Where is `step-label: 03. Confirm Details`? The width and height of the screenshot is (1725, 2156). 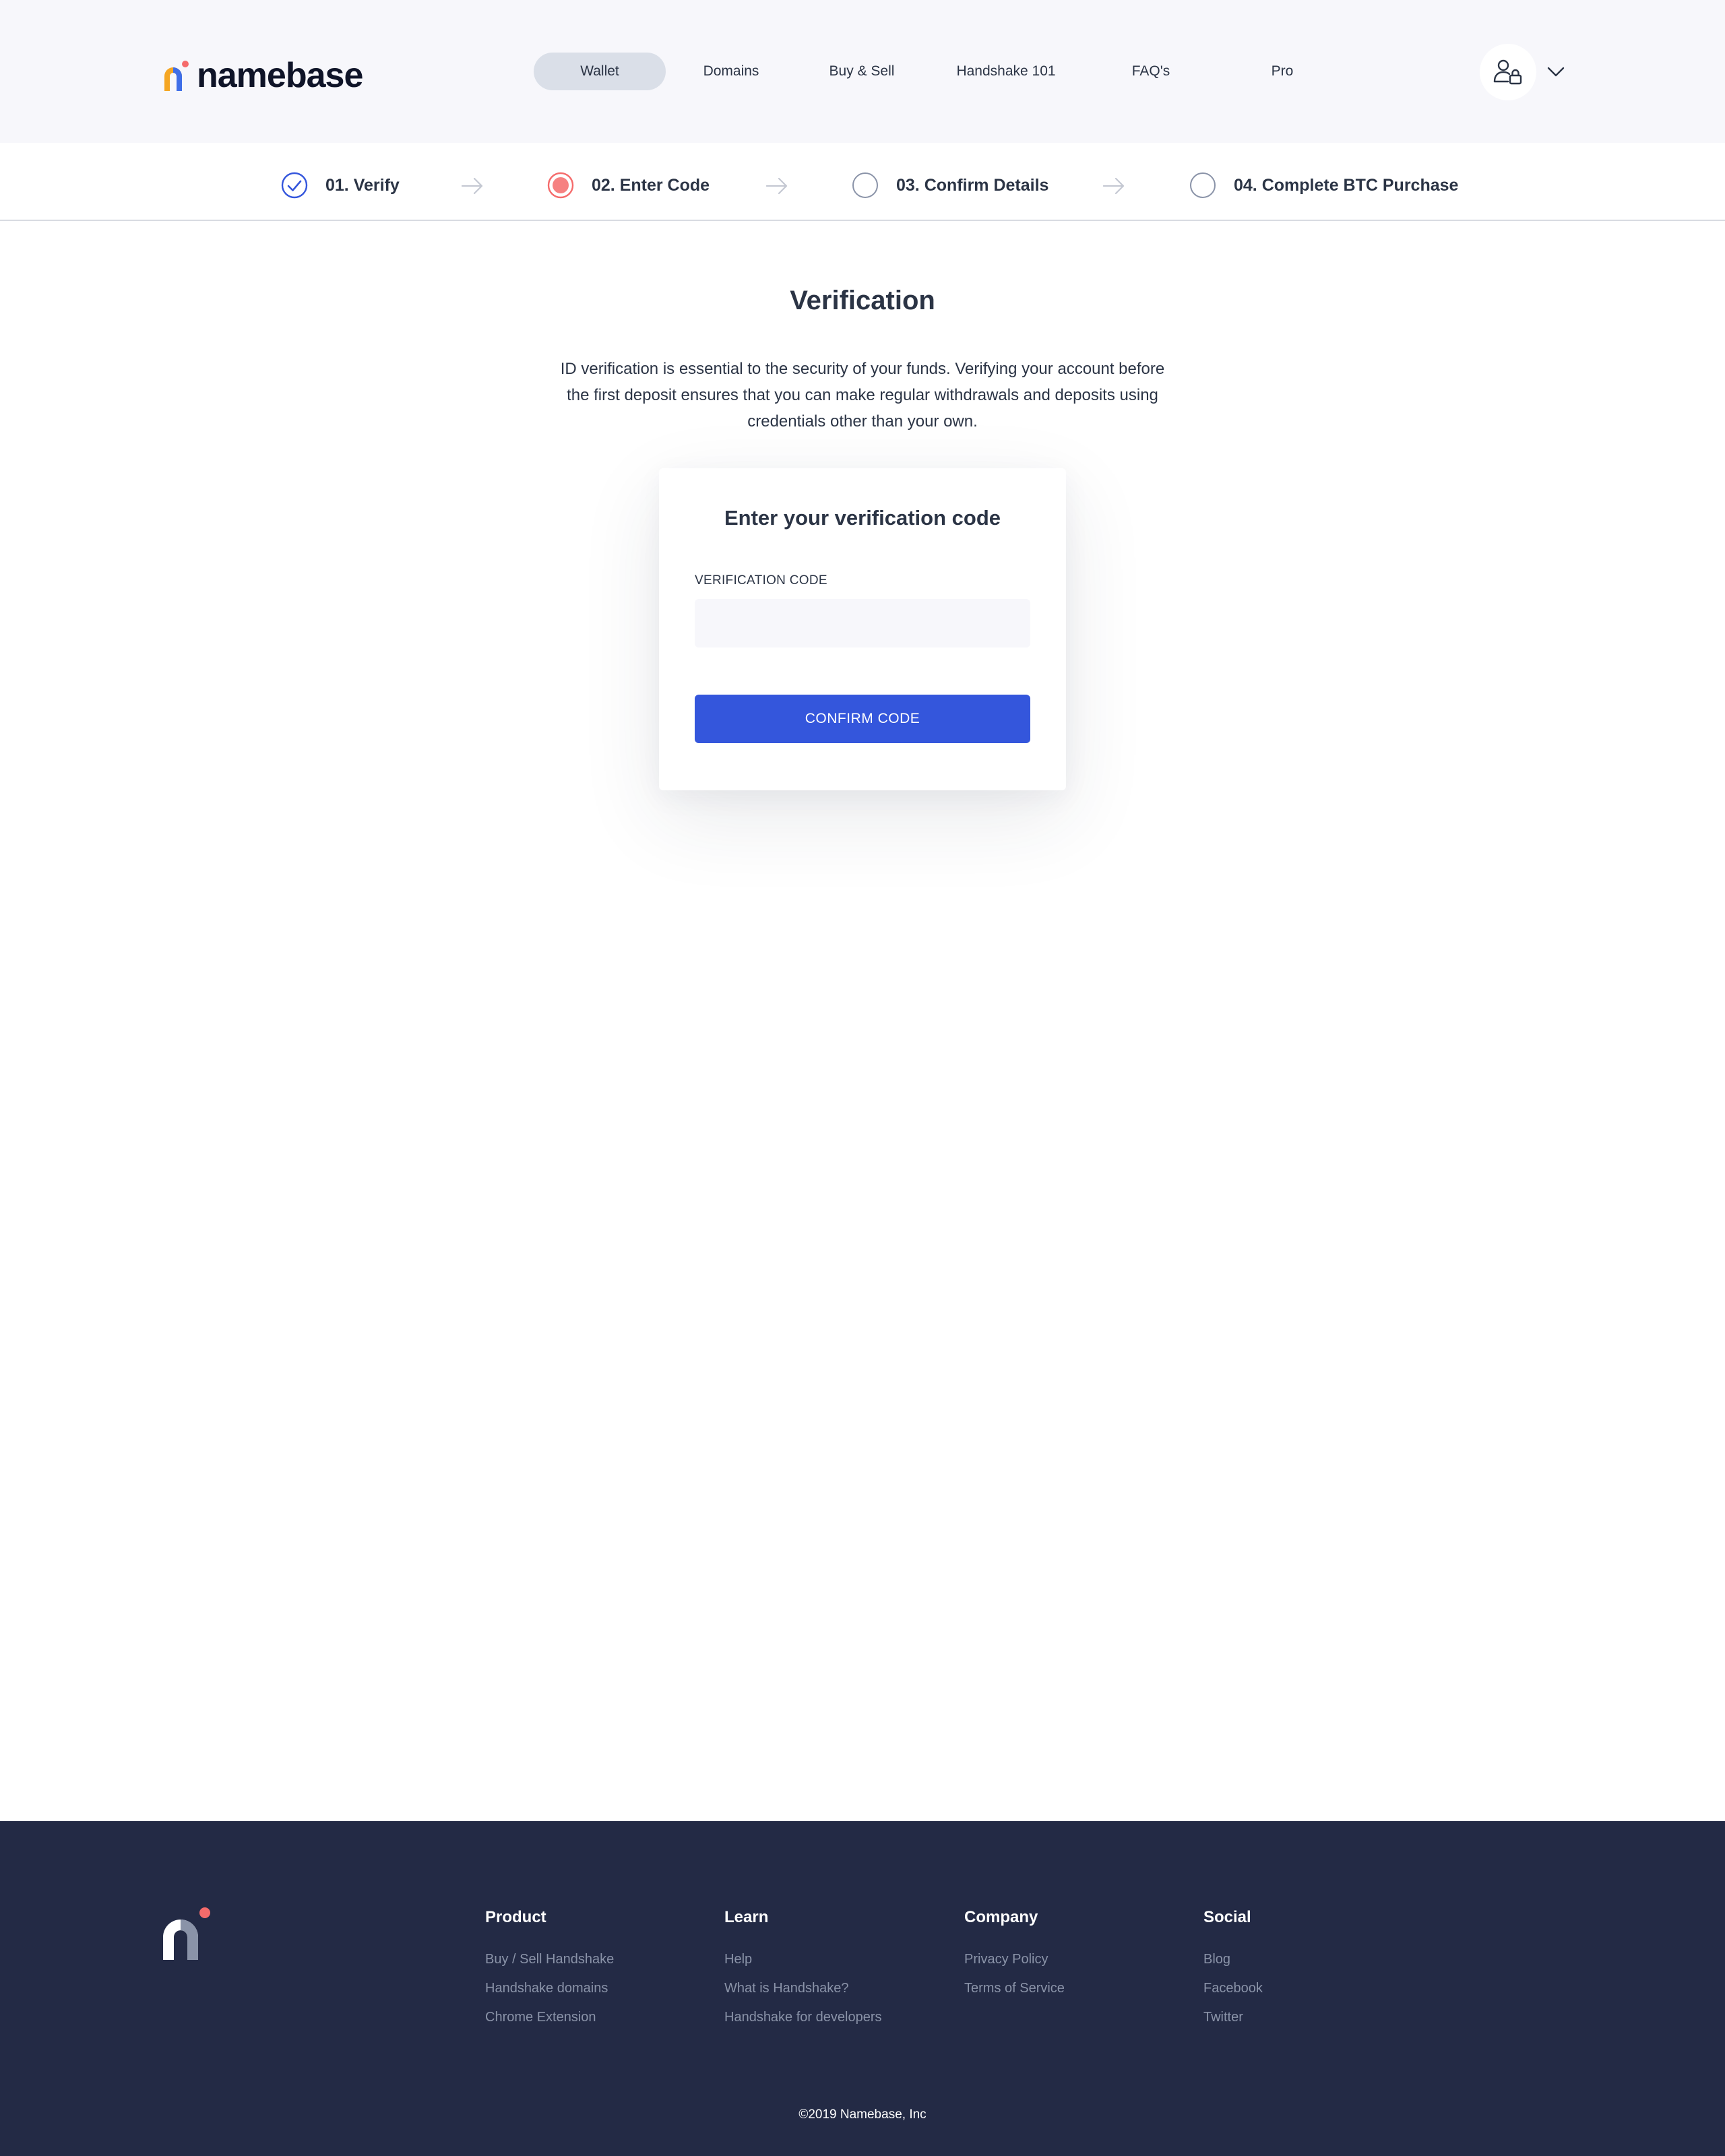 step-label: 03. Confirm Details is located at coordinates (972, 185).